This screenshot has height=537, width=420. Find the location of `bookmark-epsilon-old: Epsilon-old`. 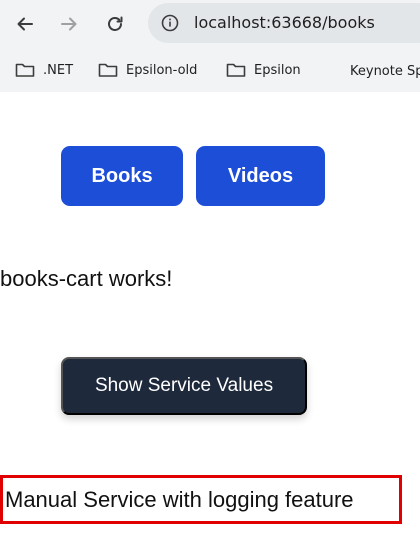

bookmark-epsilon-old: Epsilon-old is located at coordinates (147, 70).